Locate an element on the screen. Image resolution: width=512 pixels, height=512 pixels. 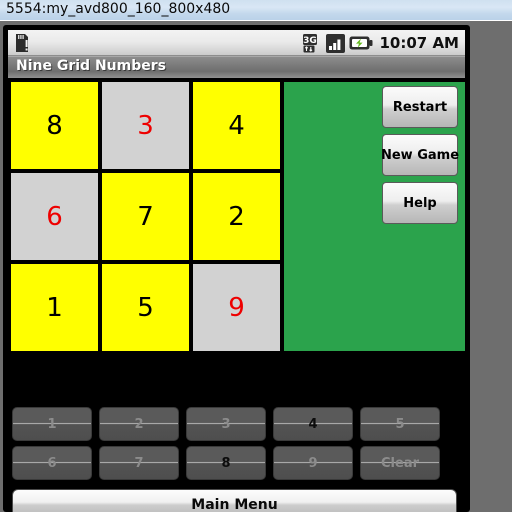
keypad-row: 1 2 3 4 5 is located at coordinates (236, 424).